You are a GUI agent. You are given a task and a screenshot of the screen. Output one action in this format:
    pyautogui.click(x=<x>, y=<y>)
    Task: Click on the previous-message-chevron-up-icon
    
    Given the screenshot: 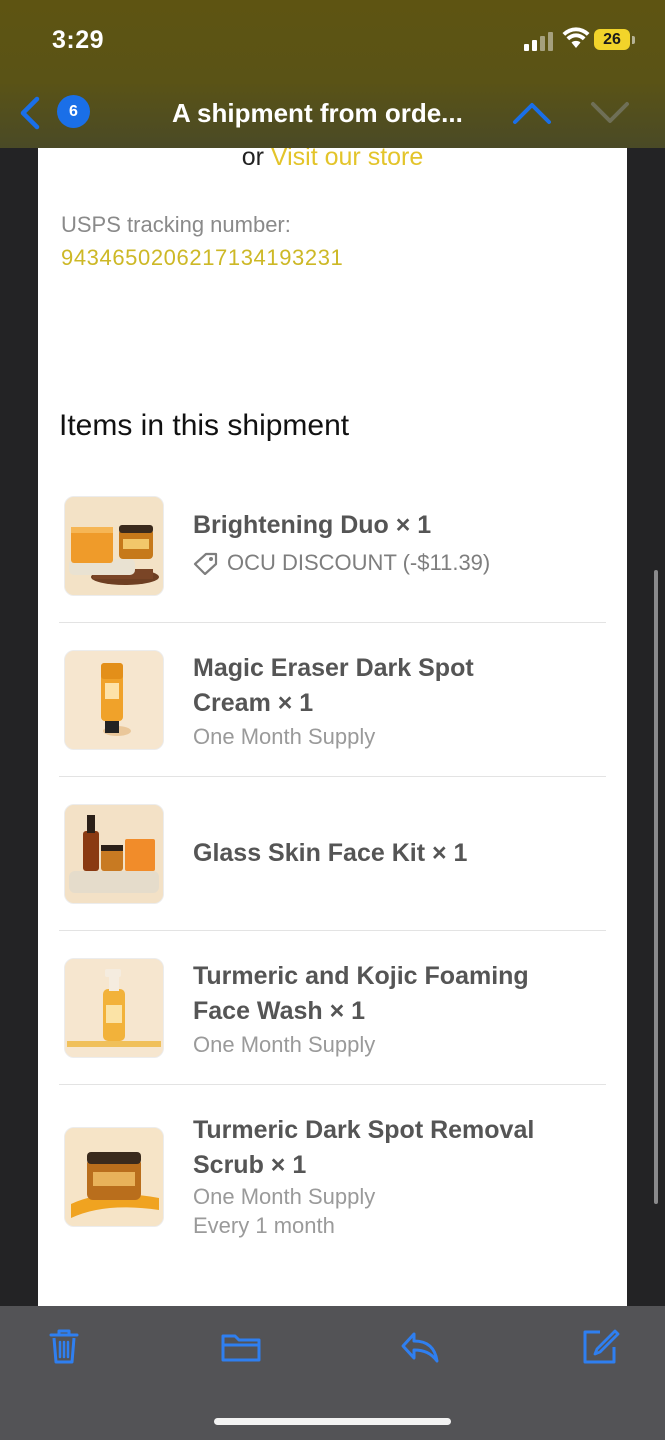 What is the action you would take?
    pyautogui.click(x=532, y=113)
    